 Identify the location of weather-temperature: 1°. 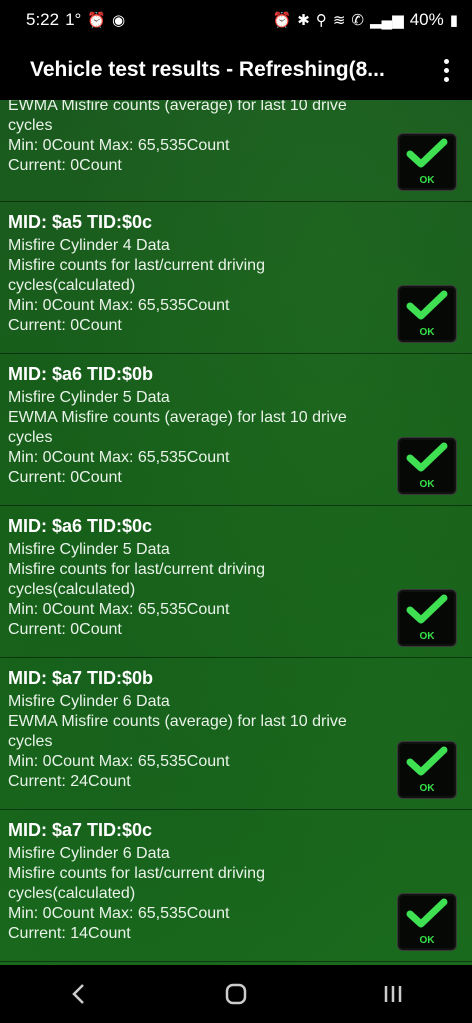
(73, 19).